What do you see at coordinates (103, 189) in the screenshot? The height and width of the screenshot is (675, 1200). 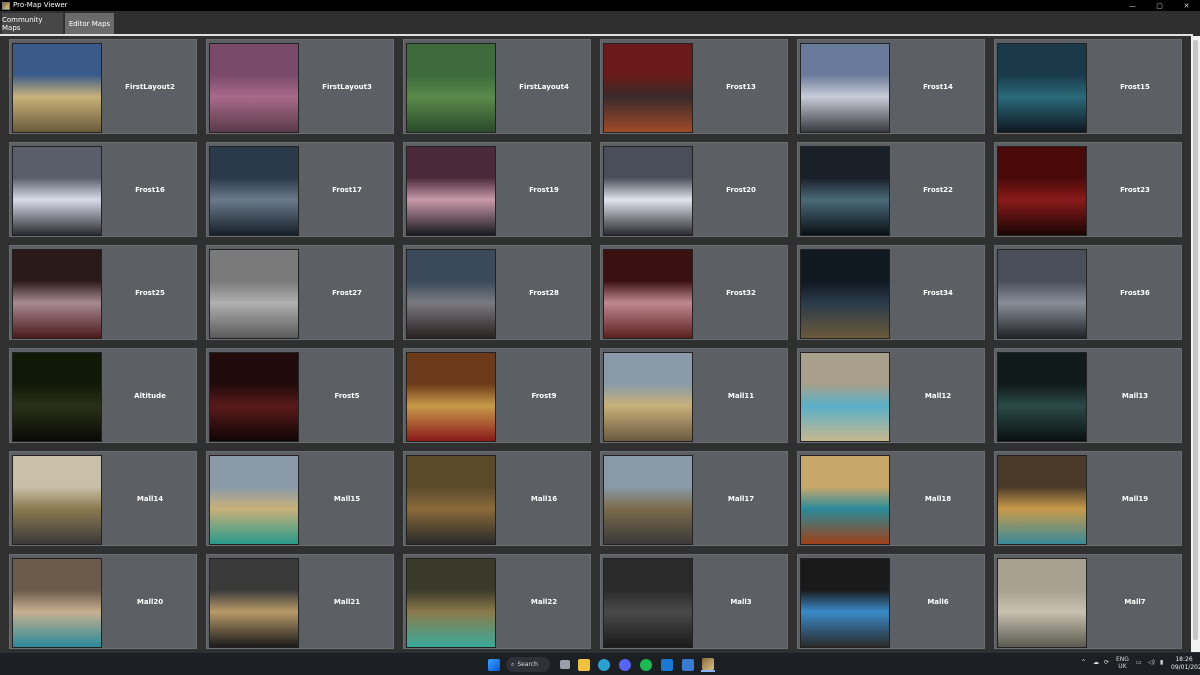 I see `map-card: Frost16` at bounding box center [103, 189].